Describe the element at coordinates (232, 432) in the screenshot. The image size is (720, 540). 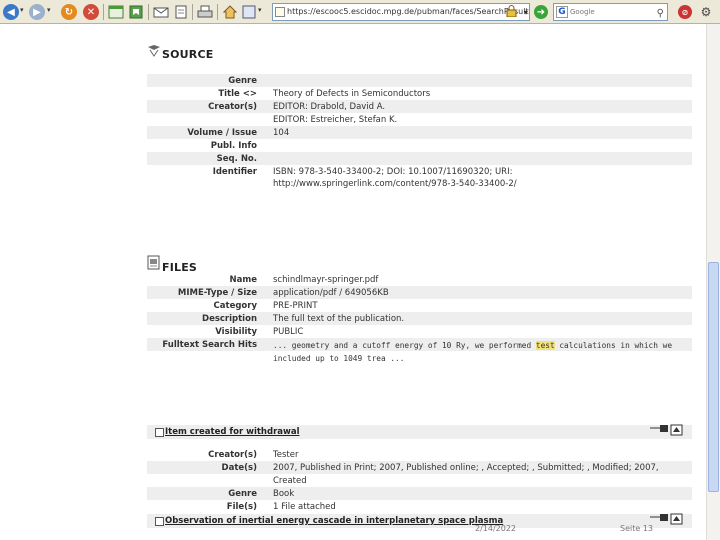
I see `item-title-link: Item created for withdrawal` at that location.